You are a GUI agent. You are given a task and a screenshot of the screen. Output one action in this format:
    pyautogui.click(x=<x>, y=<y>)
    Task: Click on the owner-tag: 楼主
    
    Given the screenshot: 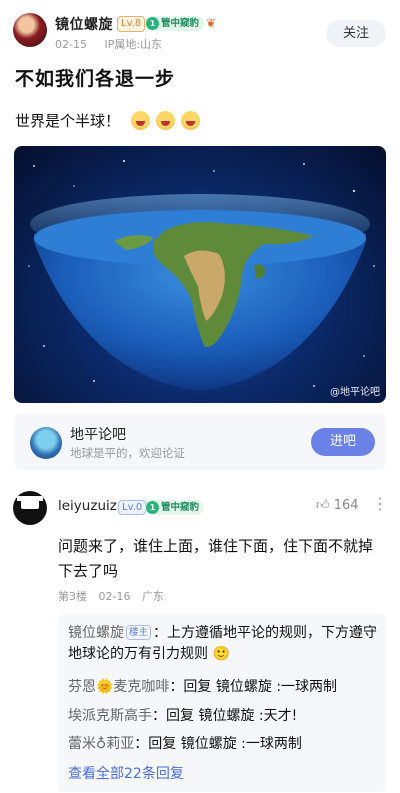 What is the action you would take?
    pyautogui.click(x=139, y=632)
    